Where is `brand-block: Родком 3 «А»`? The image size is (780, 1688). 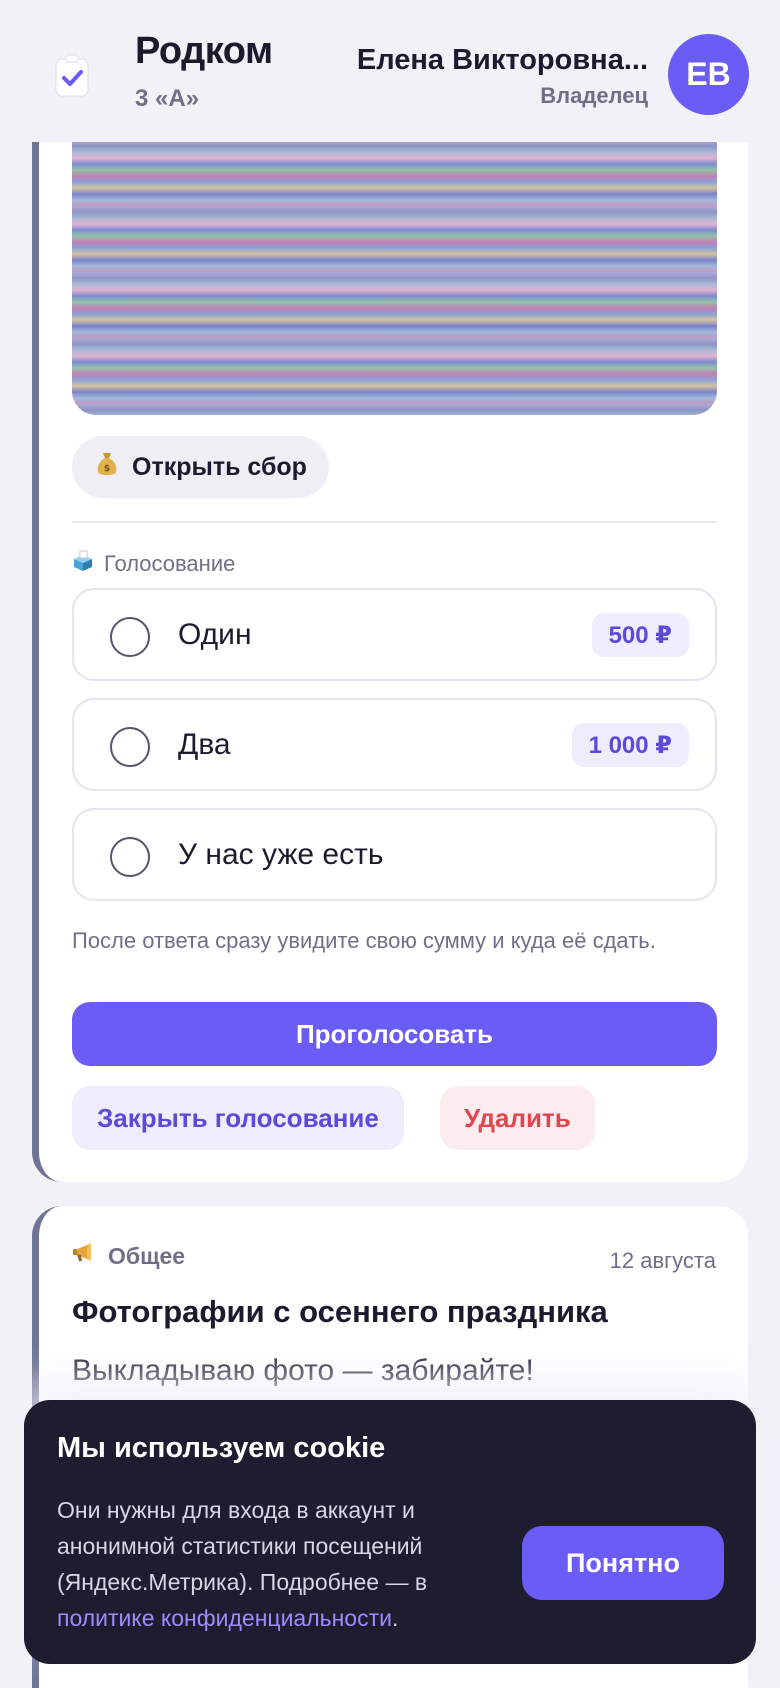
brand-block: Родком 3 «А» is located at coordinates (204, 71).